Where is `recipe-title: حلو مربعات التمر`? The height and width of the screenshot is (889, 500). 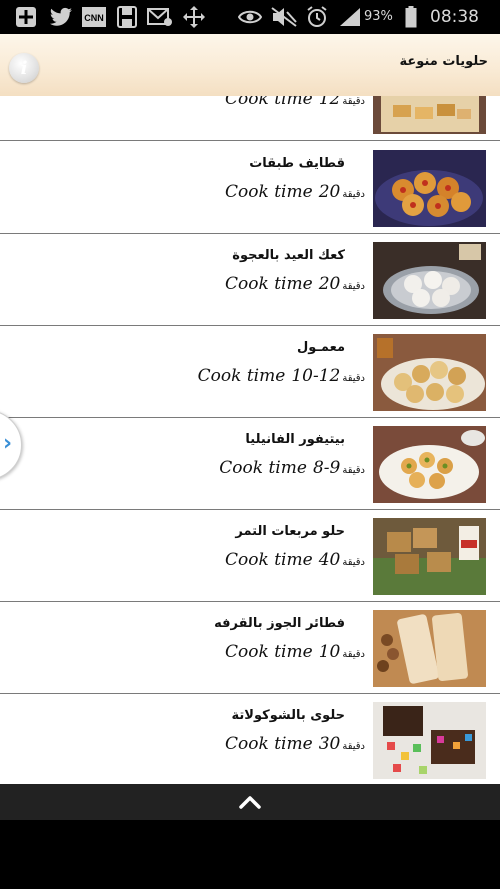
recipe-title: حلو مربعات التمر is located at coordinates (290, 531).